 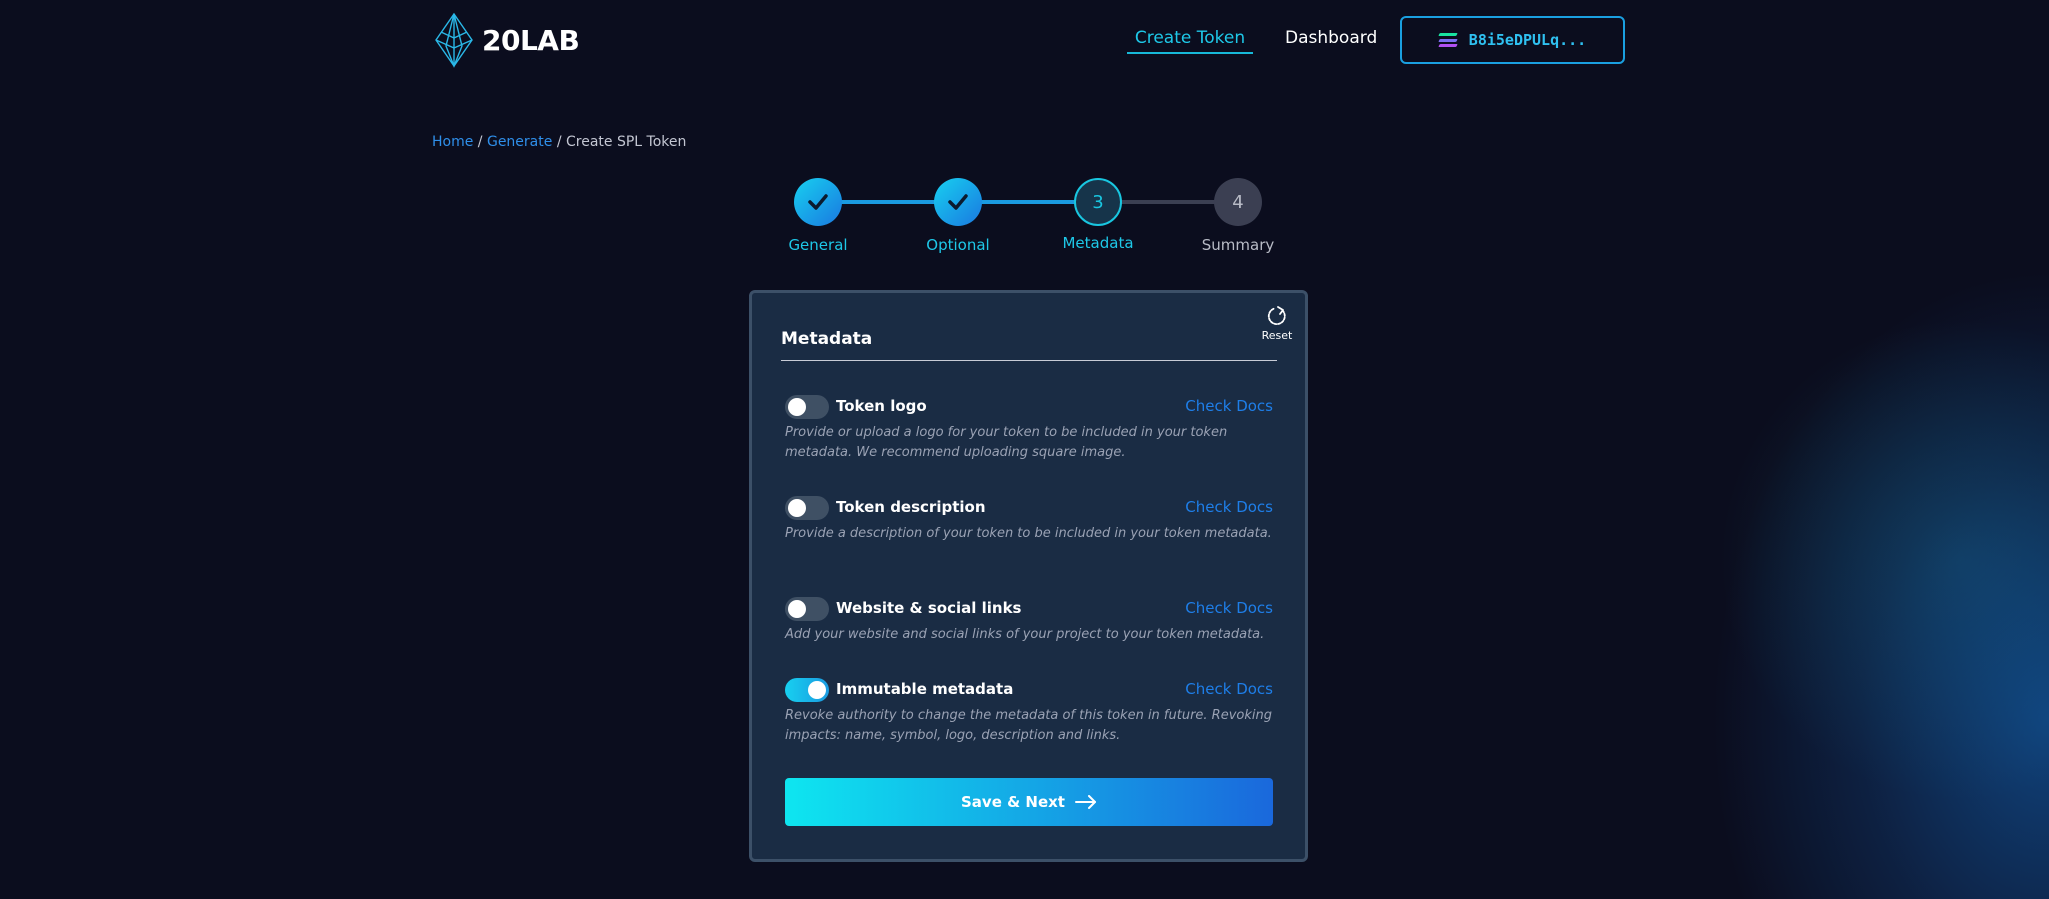 I want to click on step-label-general: General, so click(x=818, y=245).